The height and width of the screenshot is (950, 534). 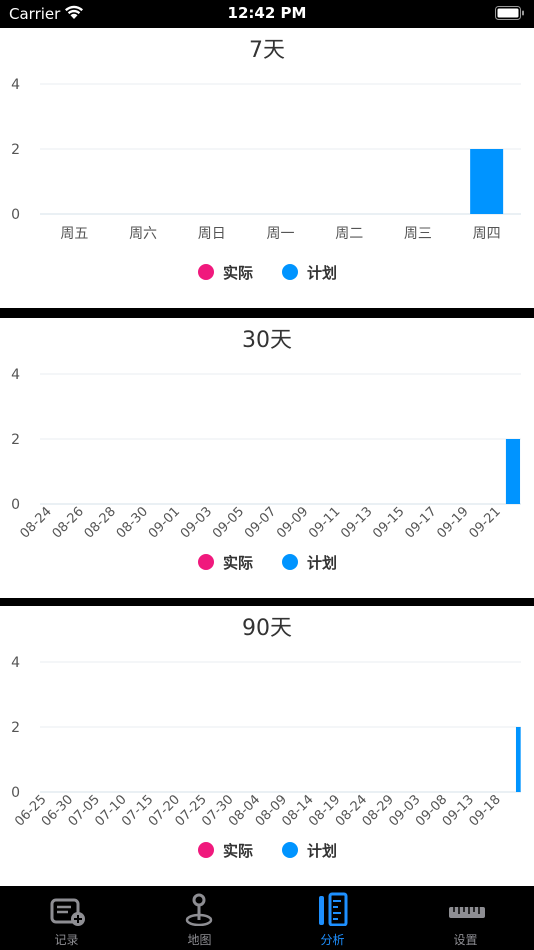 I want to click on tab-label: 记录, so click(x=66, y=940).